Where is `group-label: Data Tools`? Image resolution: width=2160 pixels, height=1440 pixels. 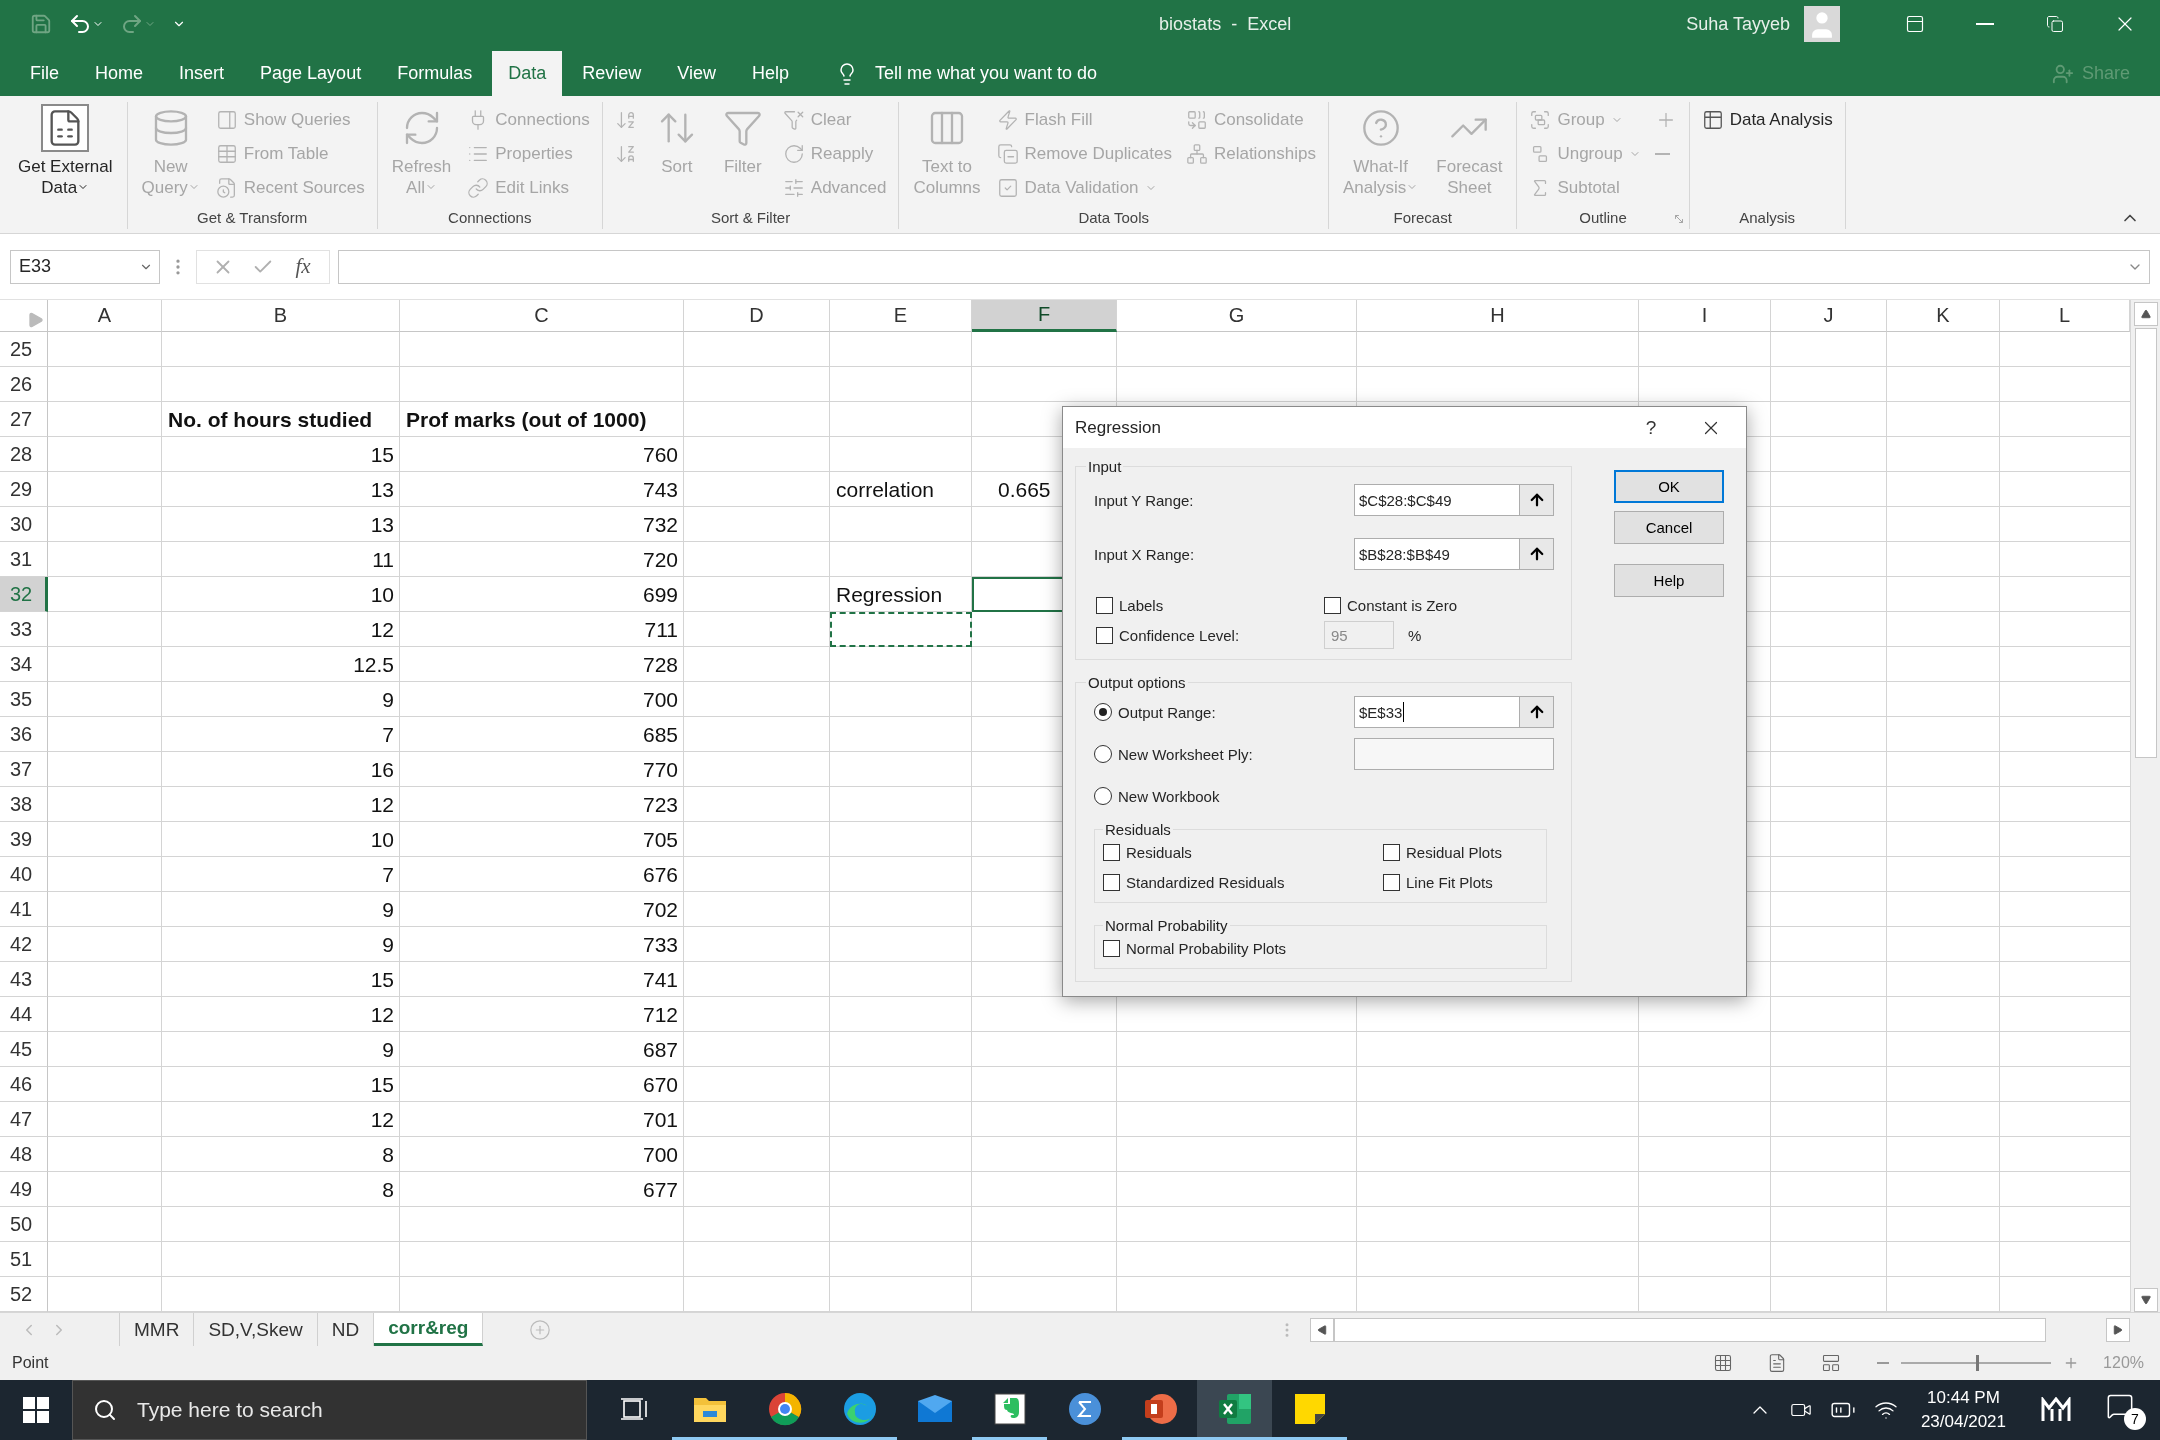 group-label: Data Tools is located at coordinates (1113, 217).